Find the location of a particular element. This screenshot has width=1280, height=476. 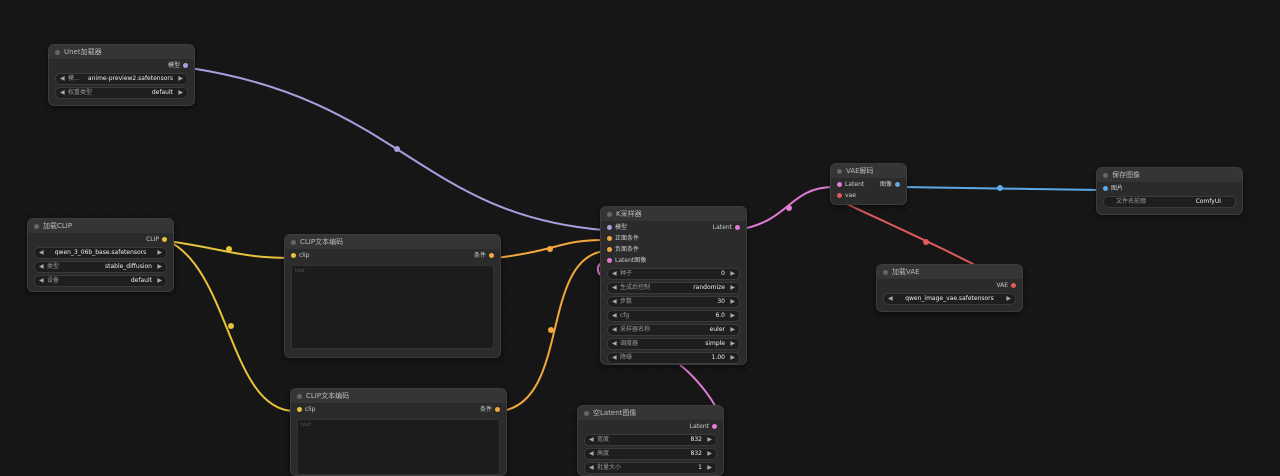

cfg-widget: ◀ cfg 6.0 ▶ is located at coordinates (673, 316).